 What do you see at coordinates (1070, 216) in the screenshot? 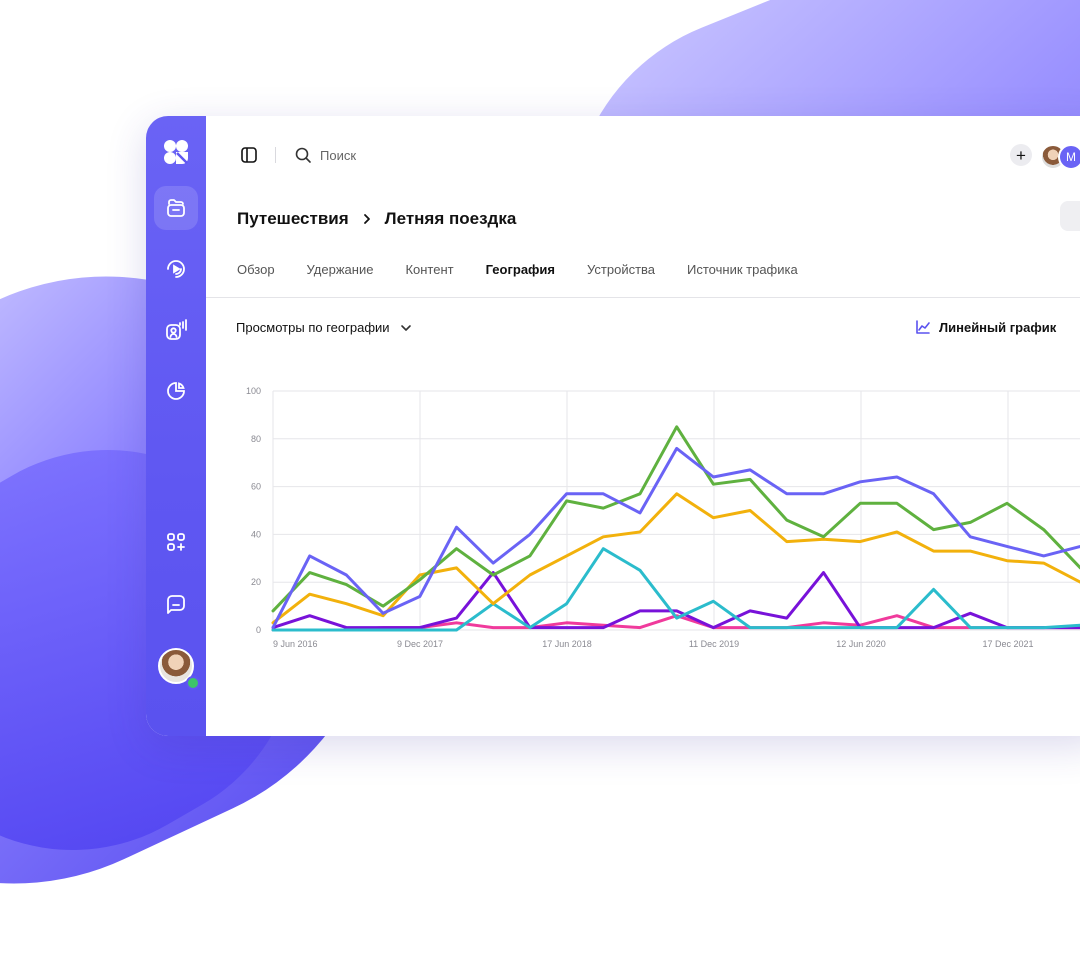
I see `toolbar-button` at bounding box center [1070, 216].